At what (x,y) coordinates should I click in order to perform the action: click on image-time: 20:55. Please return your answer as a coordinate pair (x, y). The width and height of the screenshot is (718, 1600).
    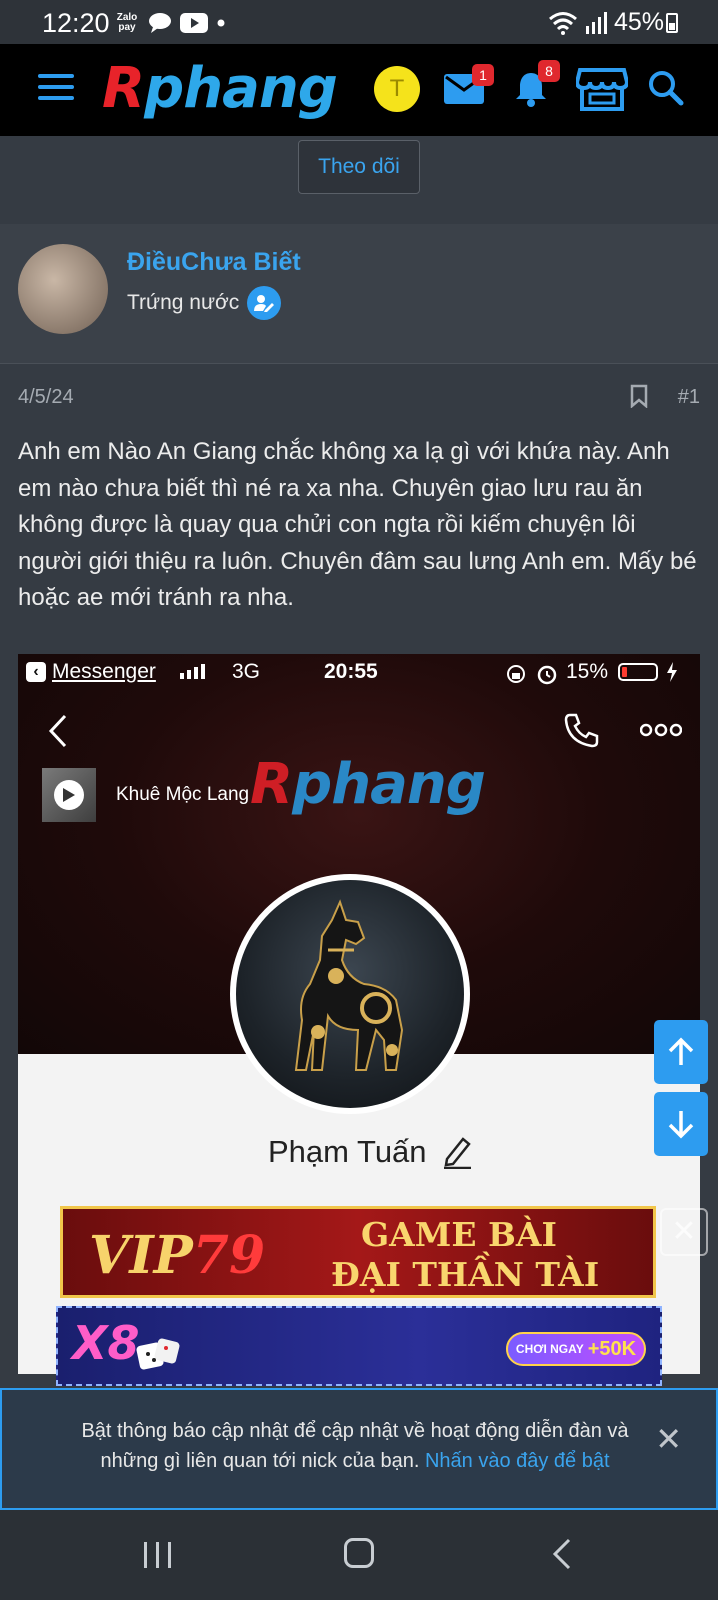
    Looking at the image, I should click on (351, 671).